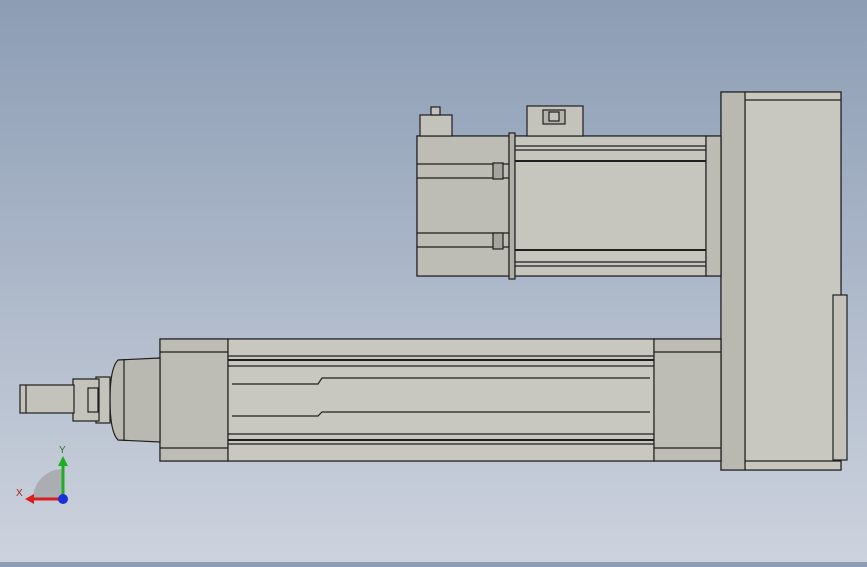 Image resolution: width=867 pixels, height=567 pixels. I want to click on servo-motor, so click(569, 192).